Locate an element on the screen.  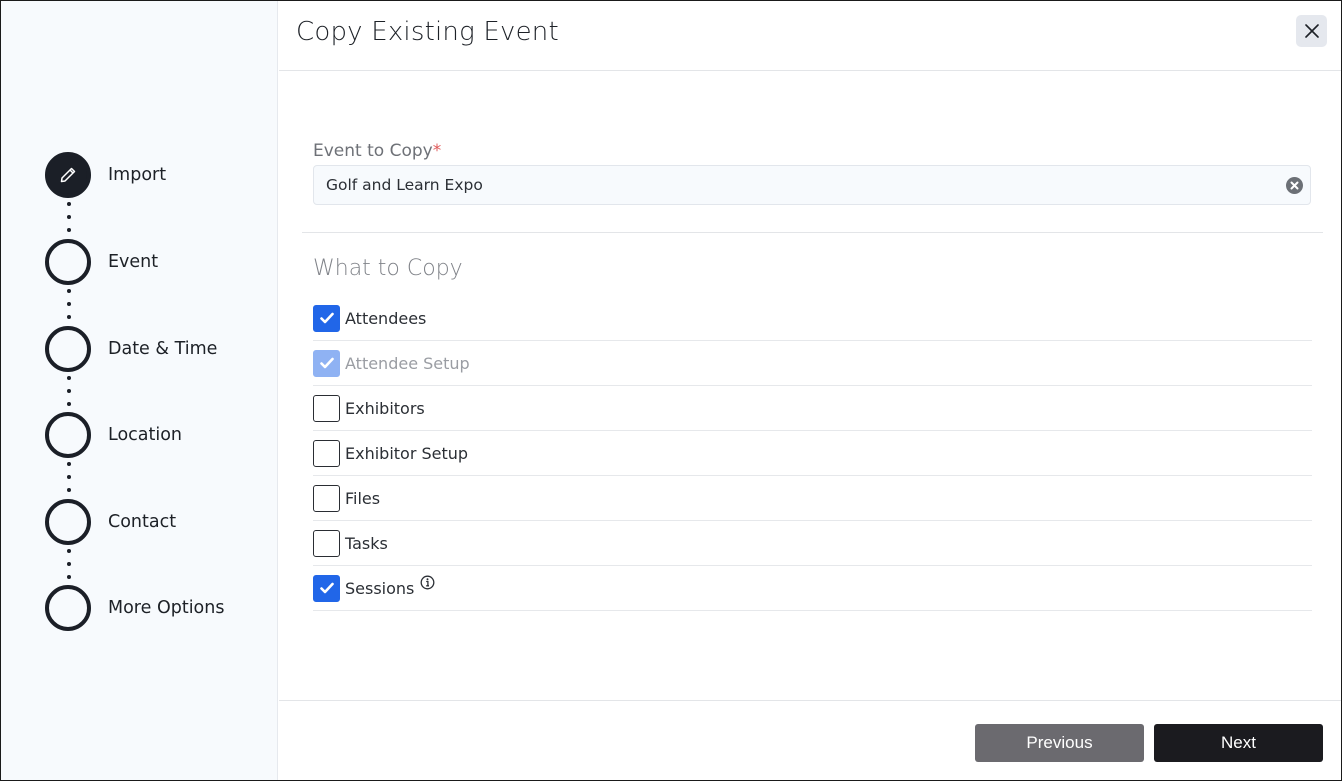
step-contact: Contact is located at coordinates (110, 522).